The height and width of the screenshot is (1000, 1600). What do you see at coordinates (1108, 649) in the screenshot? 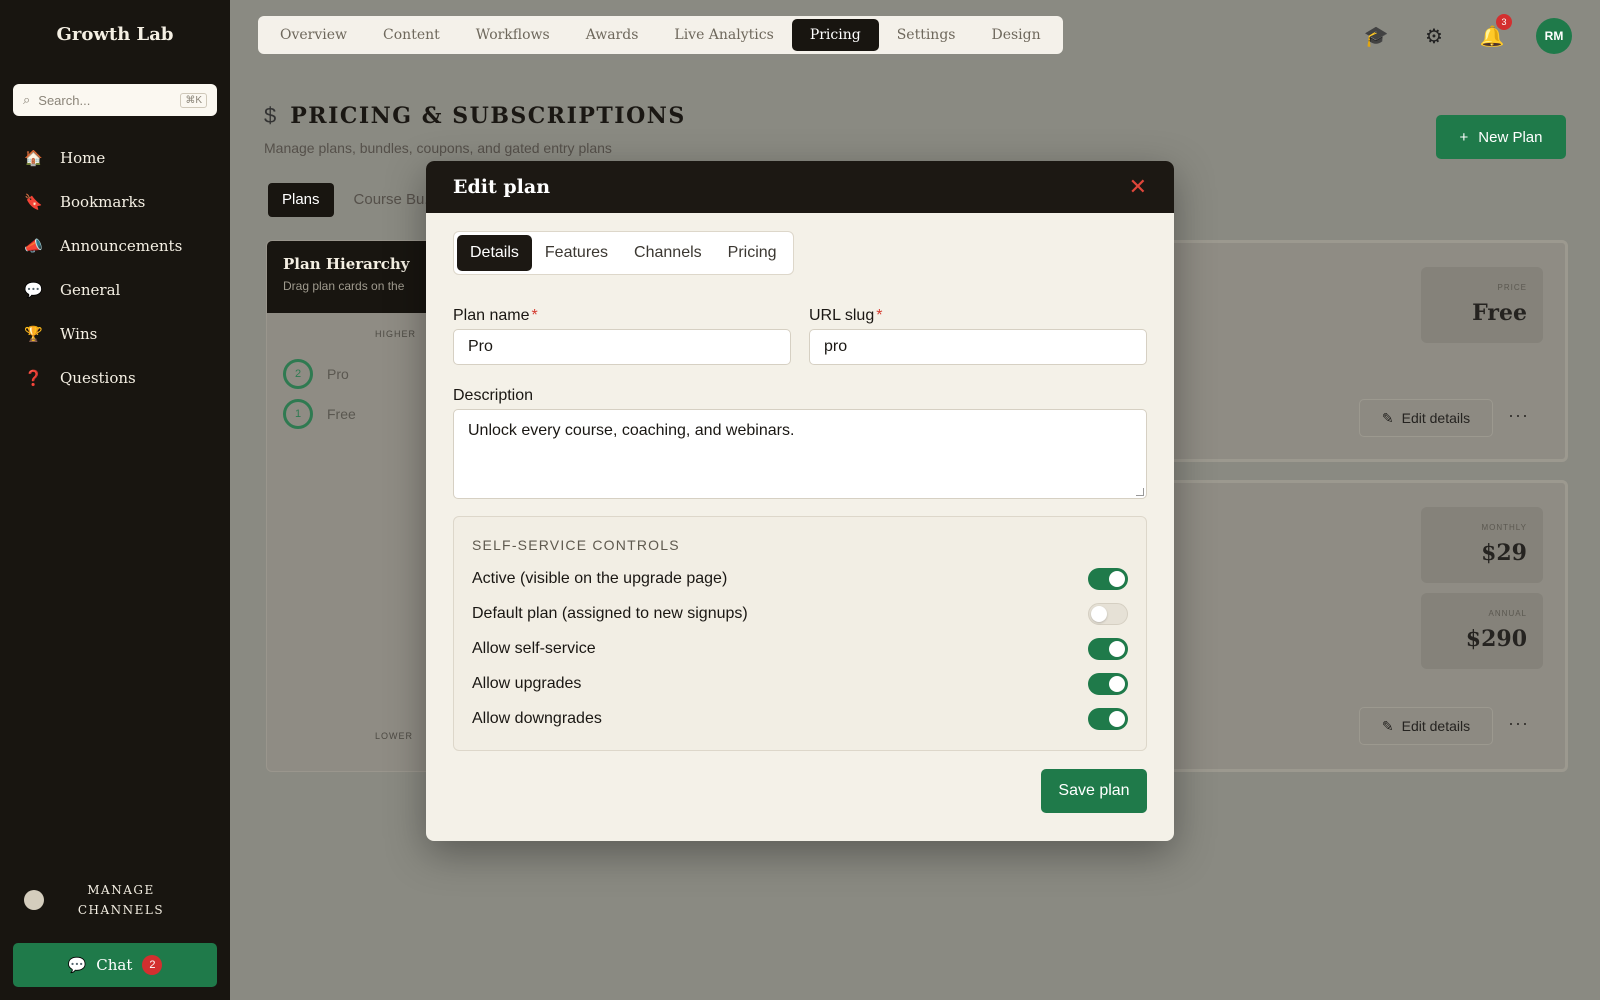
I see `self-service-toggle` at bounding box center [1108, 649].